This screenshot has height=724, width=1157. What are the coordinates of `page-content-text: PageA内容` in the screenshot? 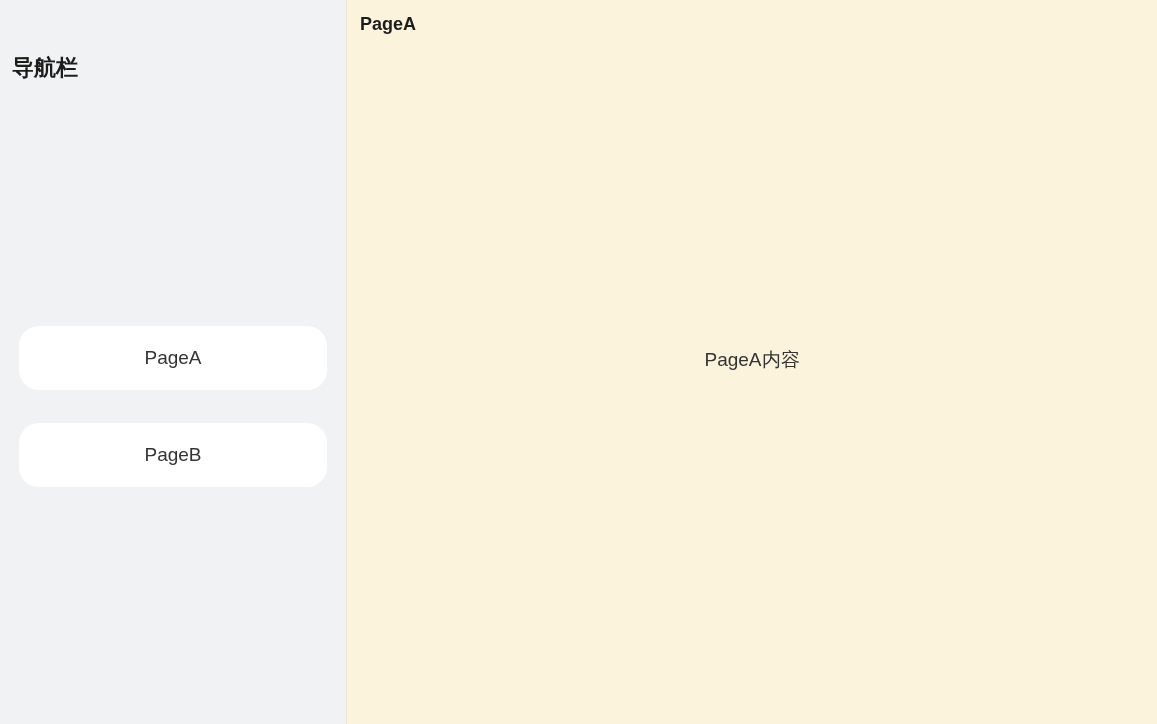 It's located at (752, 360).